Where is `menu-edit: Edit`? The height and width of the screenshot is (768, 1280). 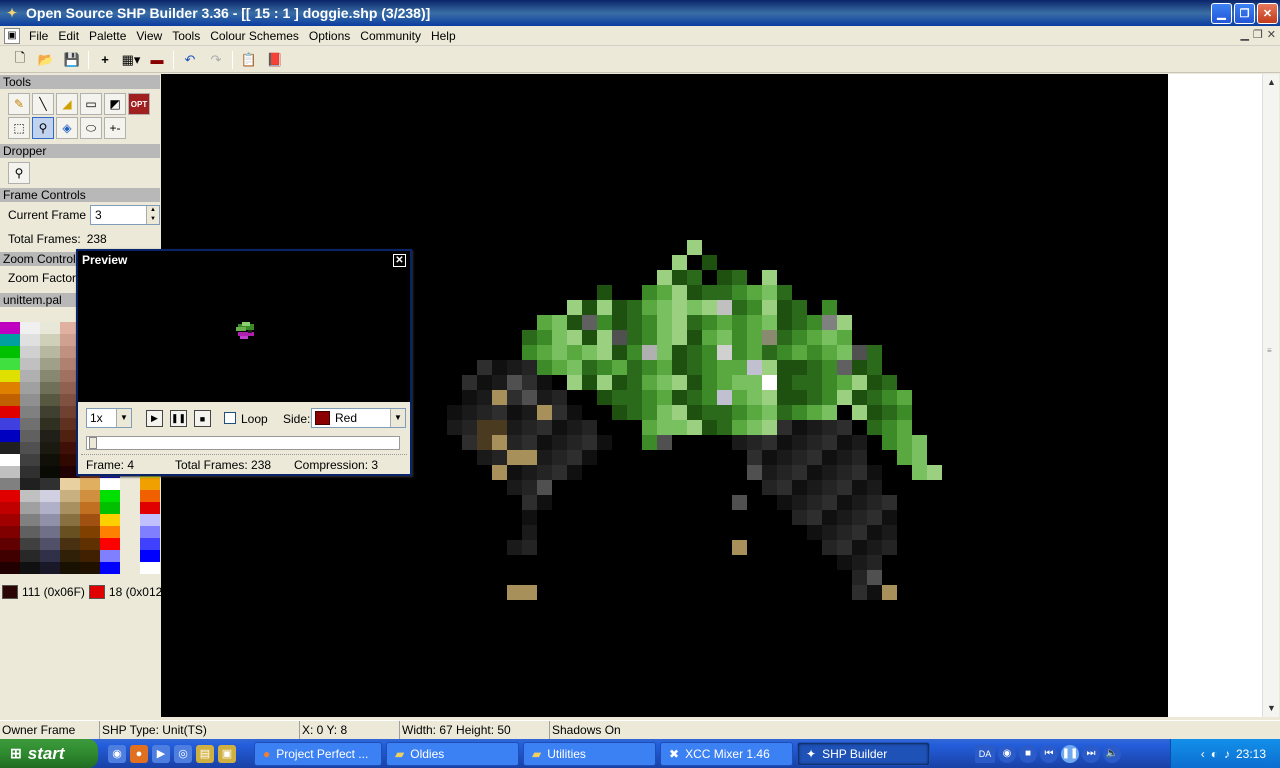
menu-edit: Edit is located at coordinates (68, 36).